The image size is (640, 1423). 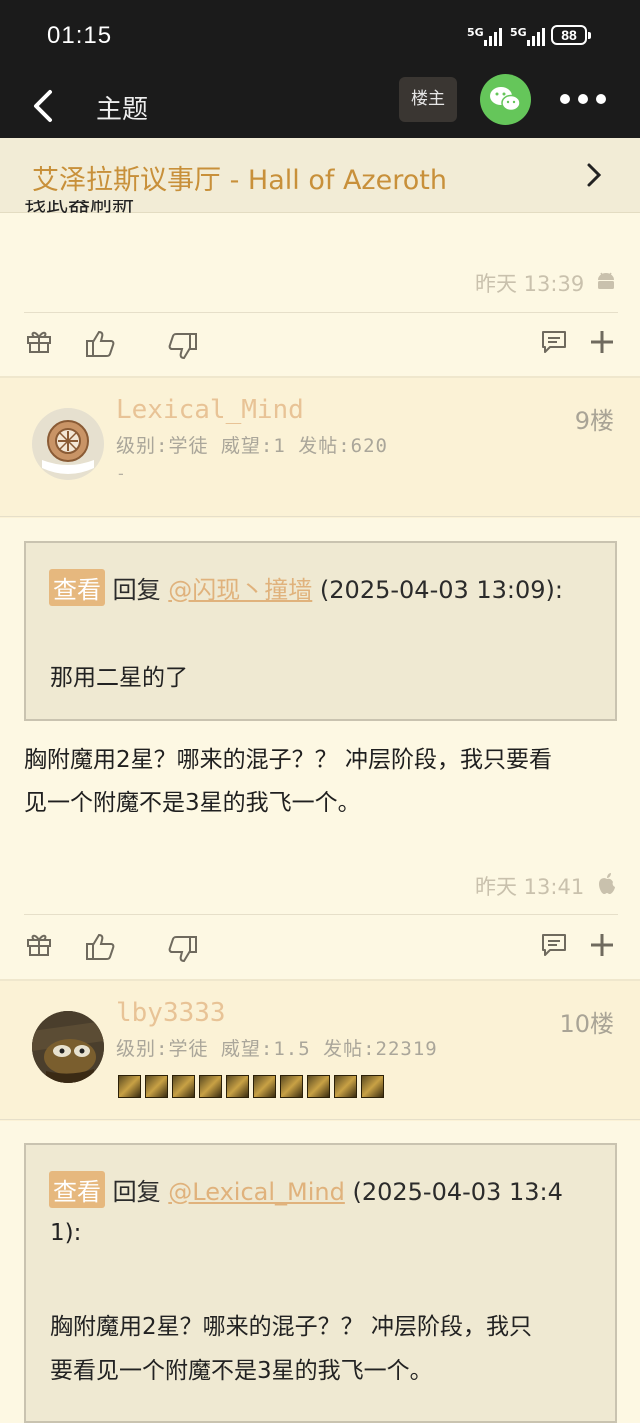 I want to click on battery-icon: 88, so click(x=571, y=35).